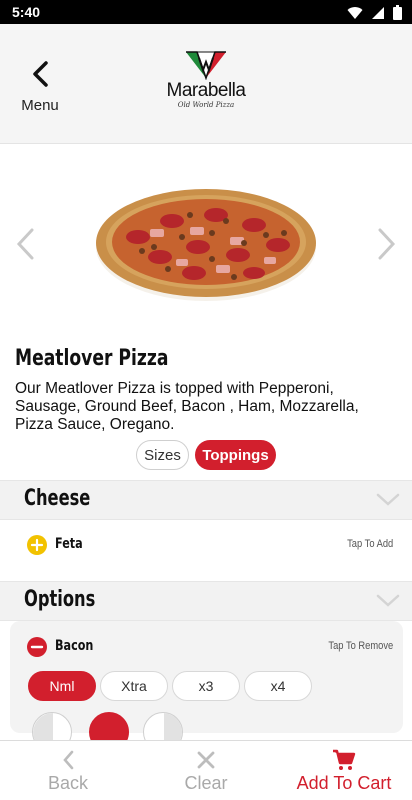 The width and height of the screenshot is (412, 800). I want to click on menu-back-button: Menu, so click(40, 87).